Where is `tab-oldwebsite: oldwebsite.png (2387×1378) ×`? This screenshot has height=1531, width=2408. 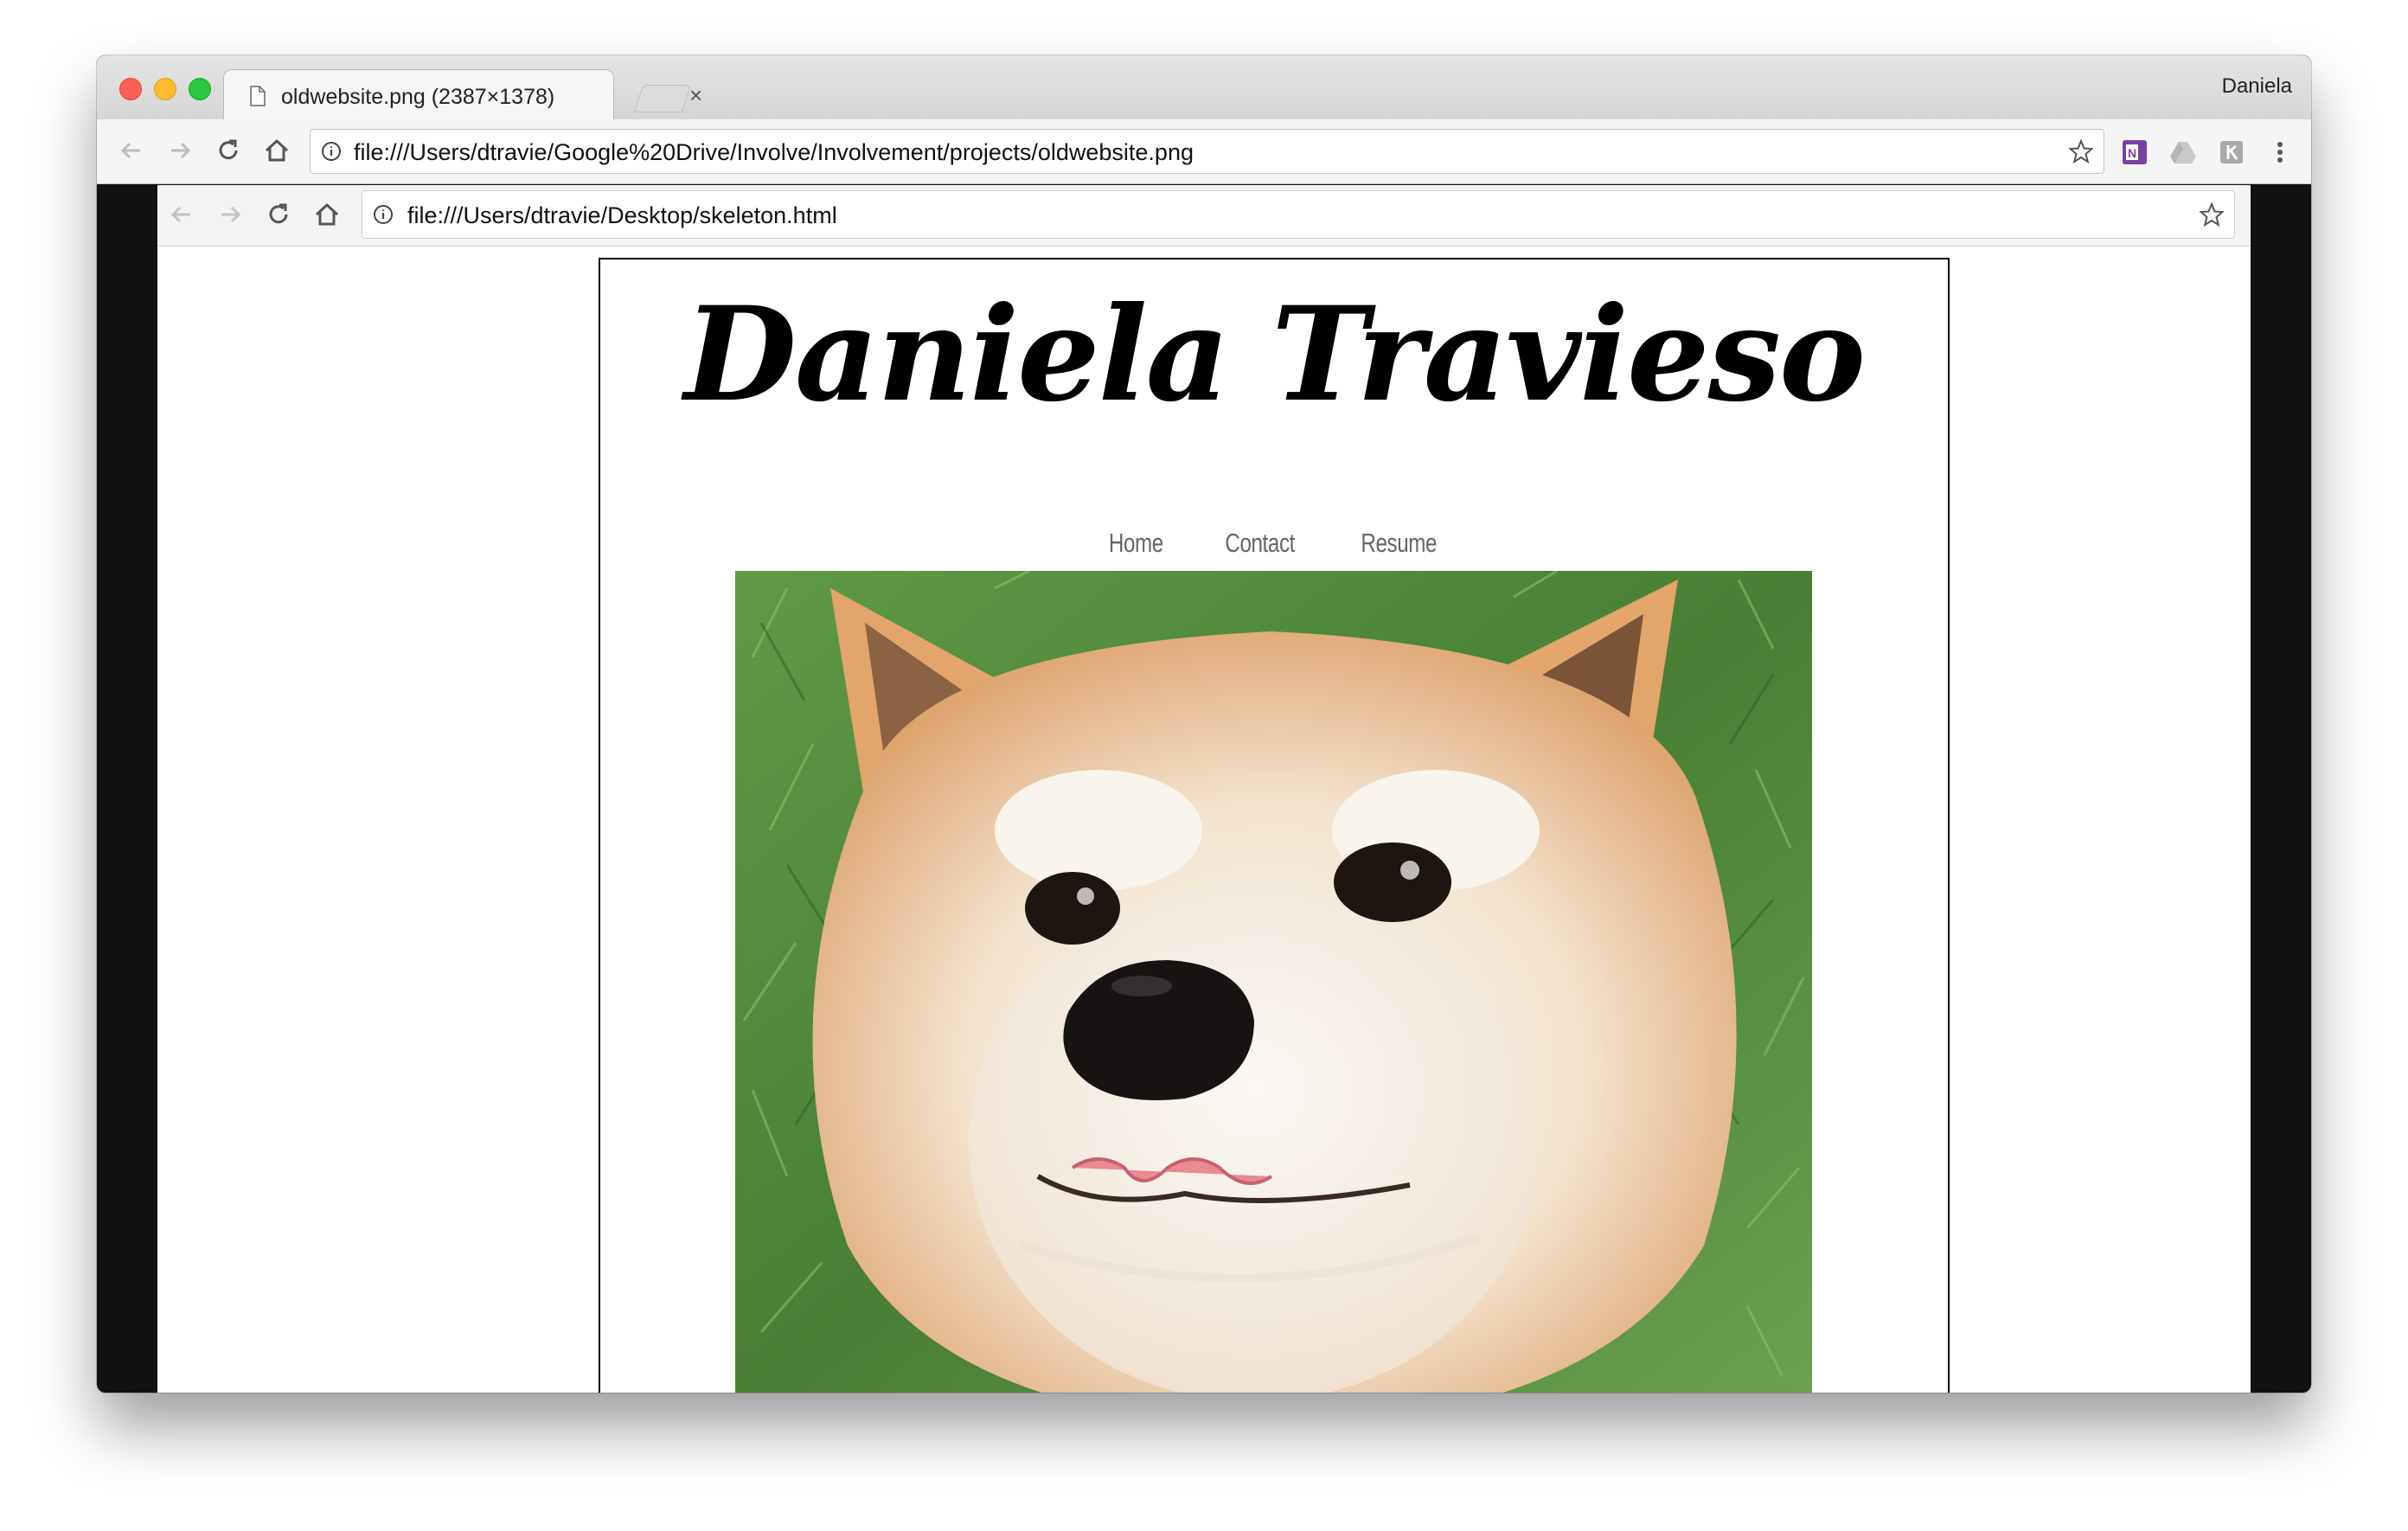
tab-oldwebsite: oldwebsite.png (2387×1378) × is located at coordinates (463, 95).